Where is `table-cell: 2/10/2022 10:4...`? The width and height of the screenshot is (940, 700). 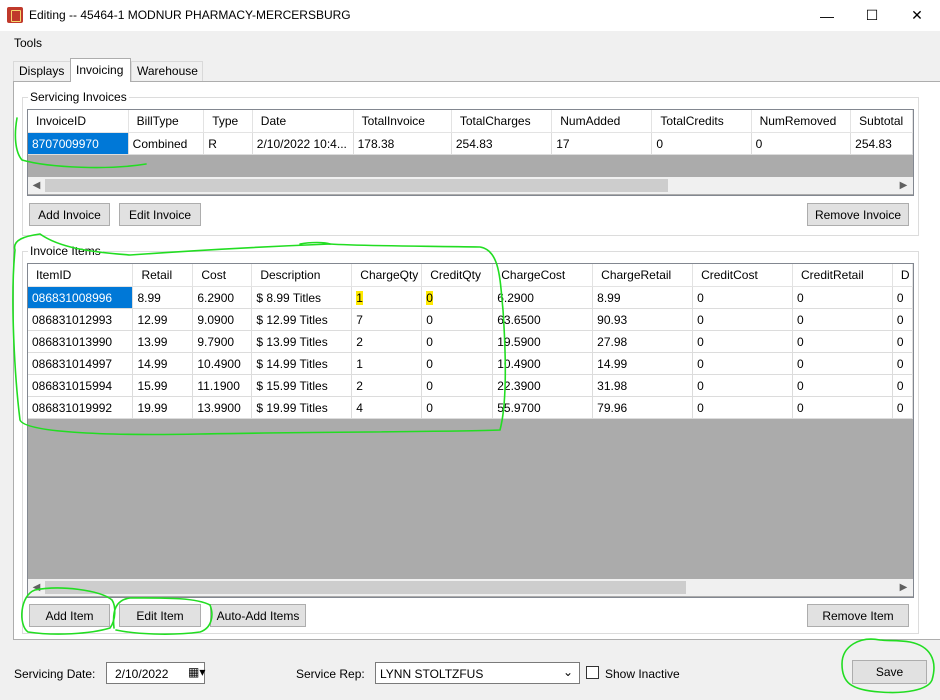 table-cell: 2/10/2022 10:4... is located at coordinates (303, 143).